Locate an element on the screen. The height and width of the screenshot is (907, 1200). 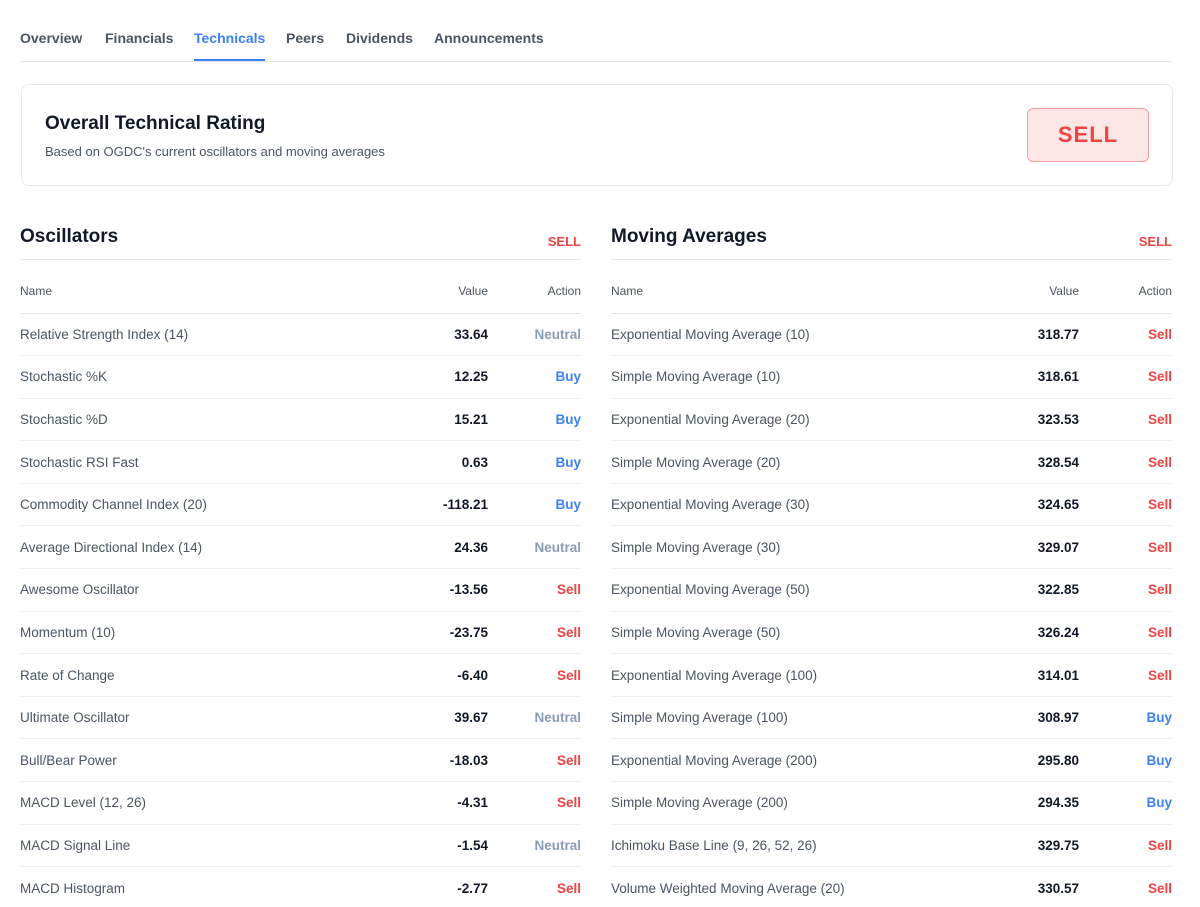
indicator-value: 322.85 is located at coordinates (1043, 590).